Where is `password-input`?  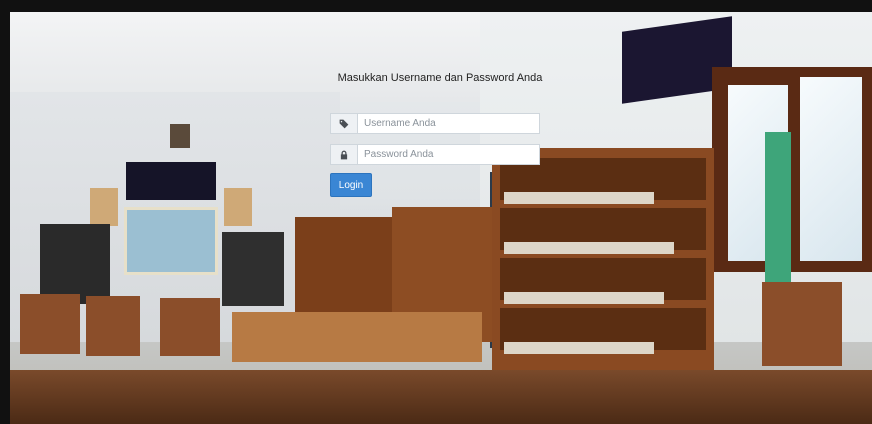
password-input is located at coordinates (448, 154).